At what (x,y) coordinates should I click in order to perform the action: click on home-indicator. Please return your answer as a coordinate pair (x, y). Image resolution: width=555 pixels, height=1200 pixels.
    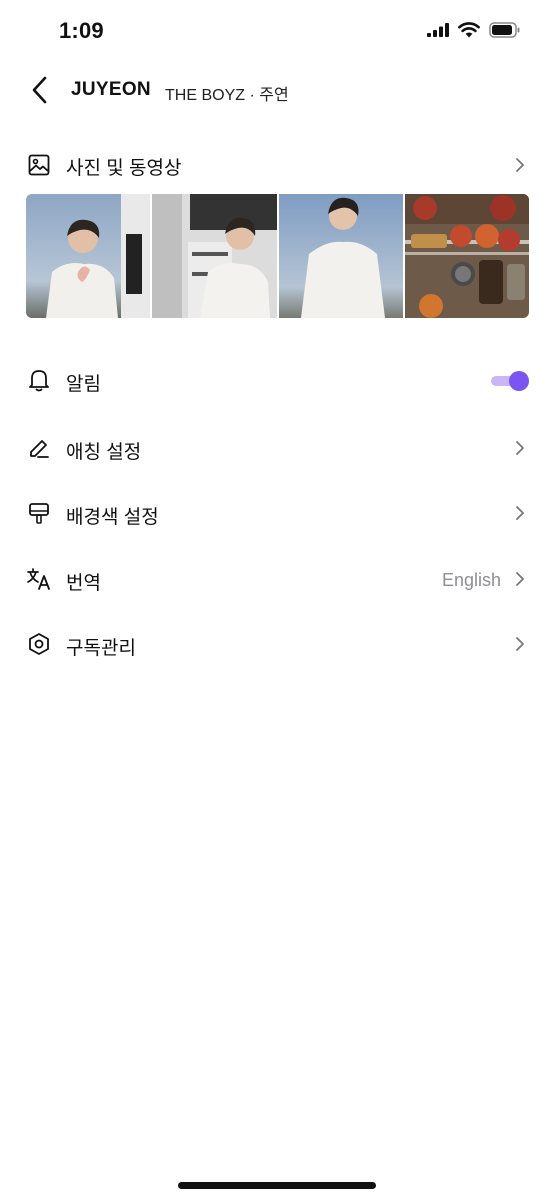
    Looking at the image, I should click on (277, 1185).